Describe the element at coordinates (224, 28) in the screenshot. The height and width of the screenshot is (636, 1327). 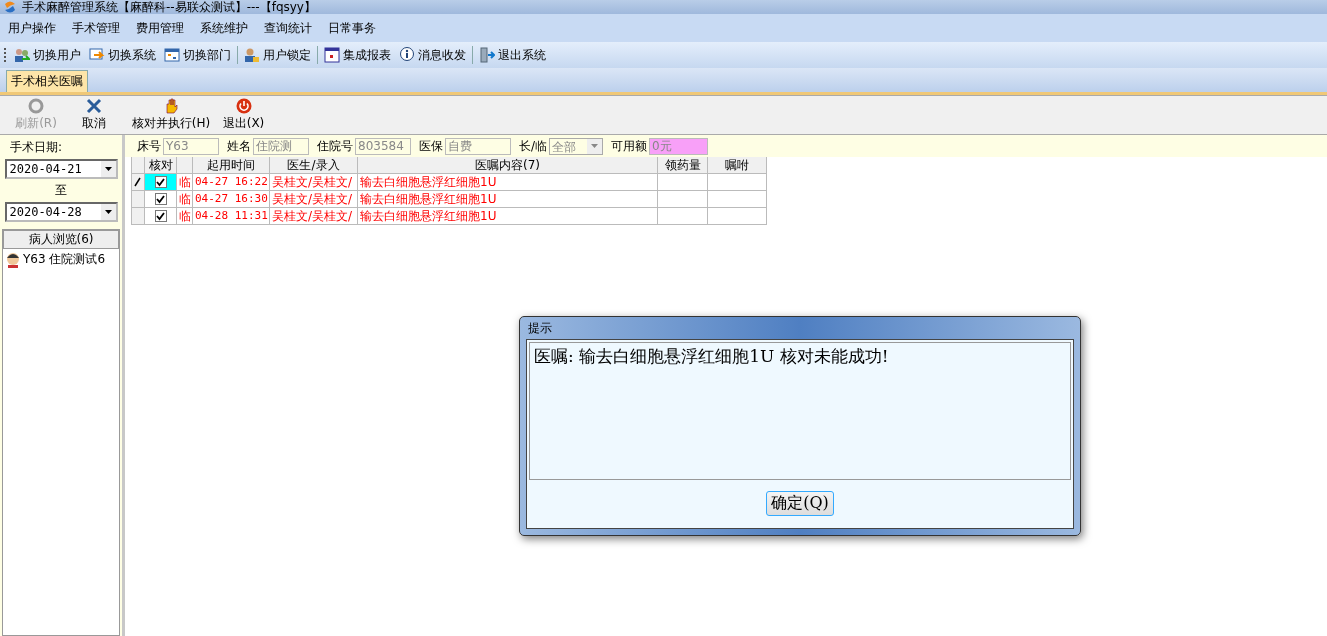
I see `menu-item: 系统维护` at that location.